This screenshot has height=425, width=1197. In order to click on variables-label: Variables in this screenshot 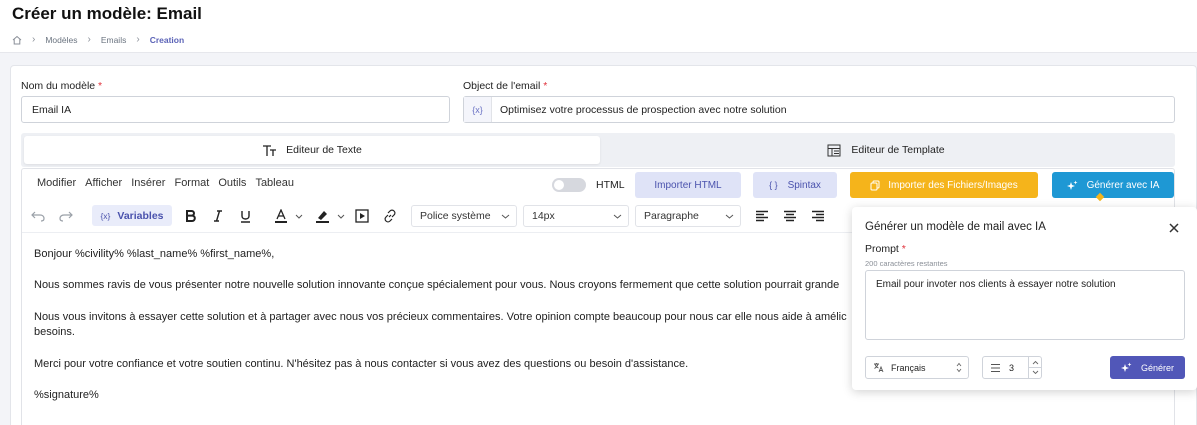, I will do `click(140, 215)`.